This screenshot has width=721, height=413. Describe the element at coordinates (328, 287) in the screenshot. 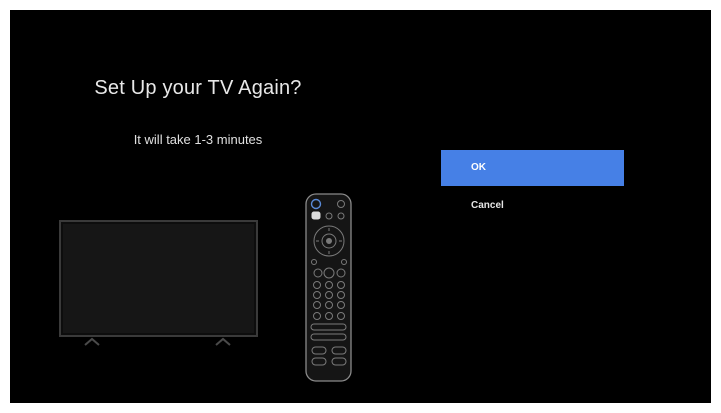

I see `remote-control-icon` at that location.